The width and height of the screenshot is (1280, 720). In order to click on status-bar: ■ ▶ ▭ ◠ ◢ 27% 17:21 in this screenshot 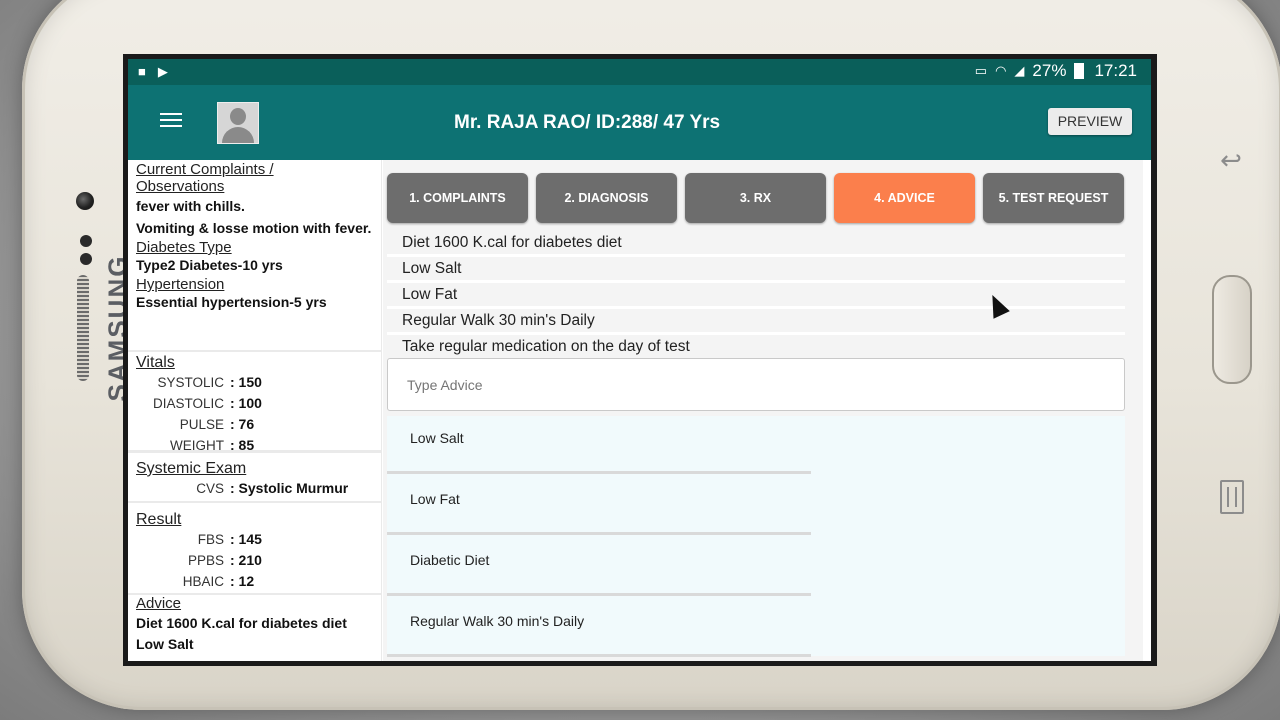, I will do `click(639, 72)`.